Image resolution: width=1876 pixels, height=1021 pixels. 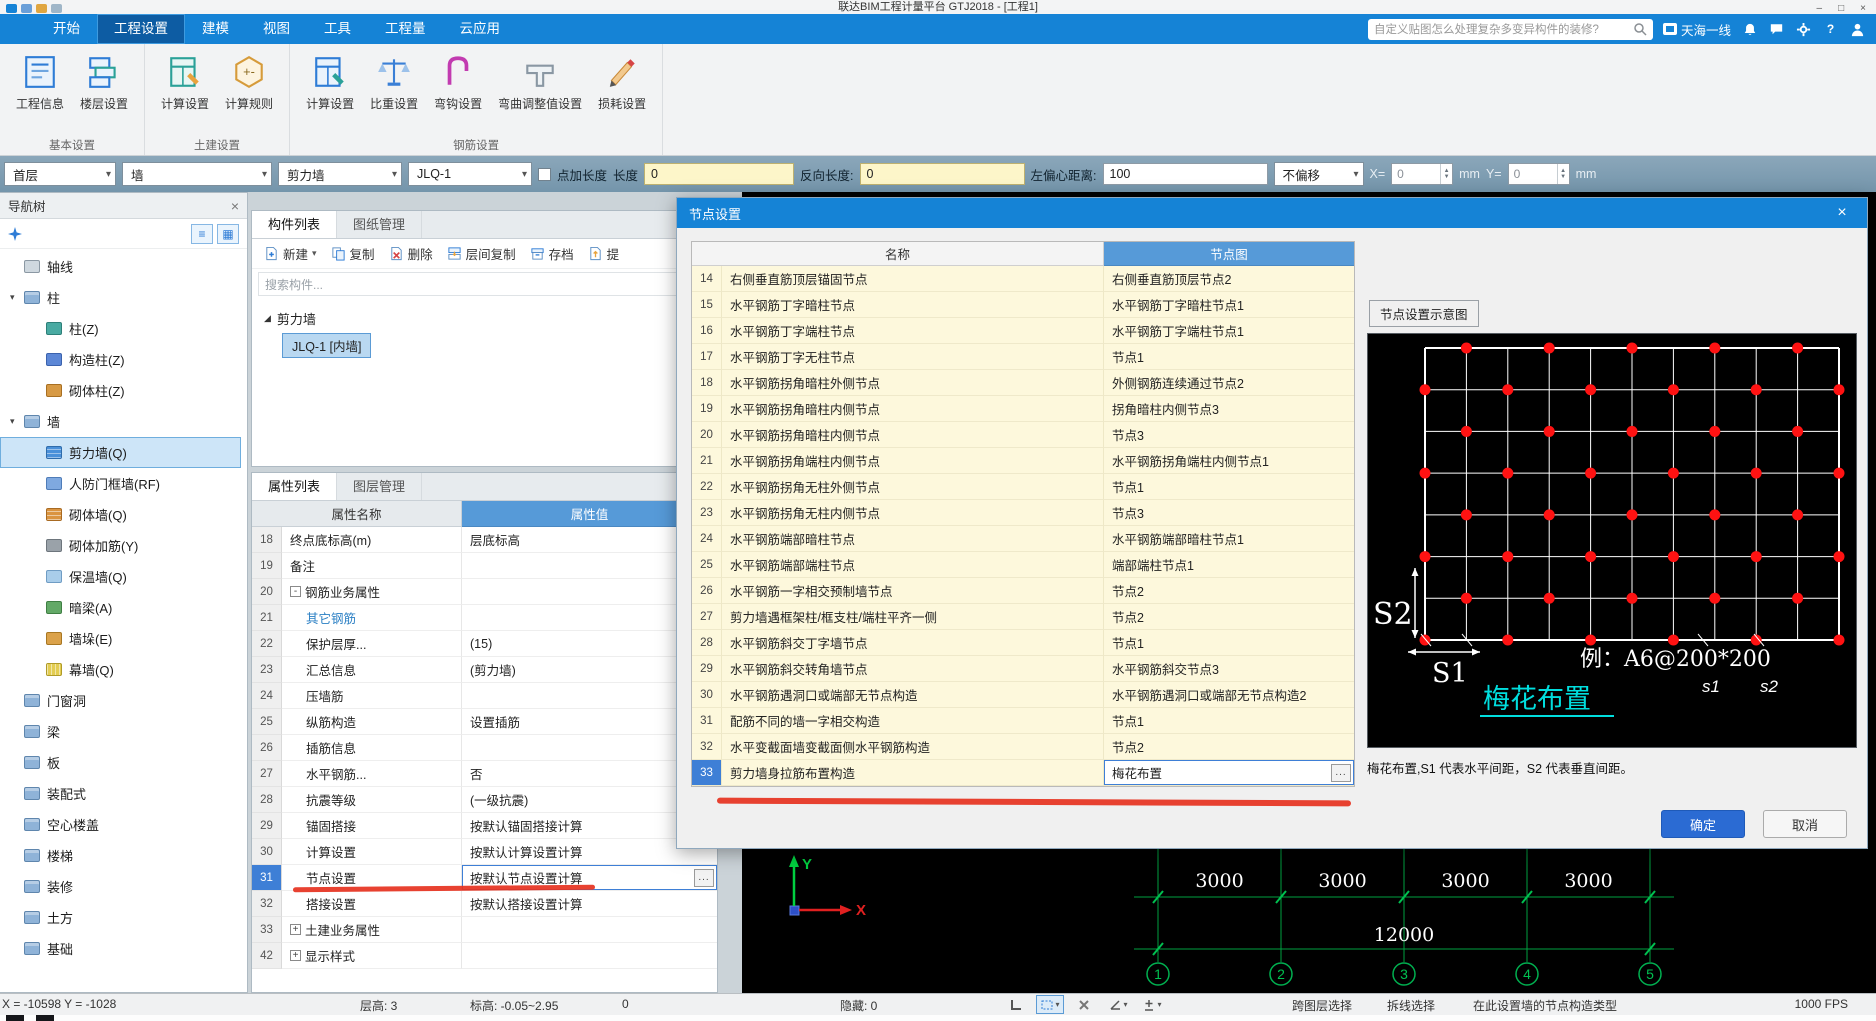 What do you see at coordinates (604, 253) in the screenshot?
I see `extract-button: 提` at bounding box center [604, 253].